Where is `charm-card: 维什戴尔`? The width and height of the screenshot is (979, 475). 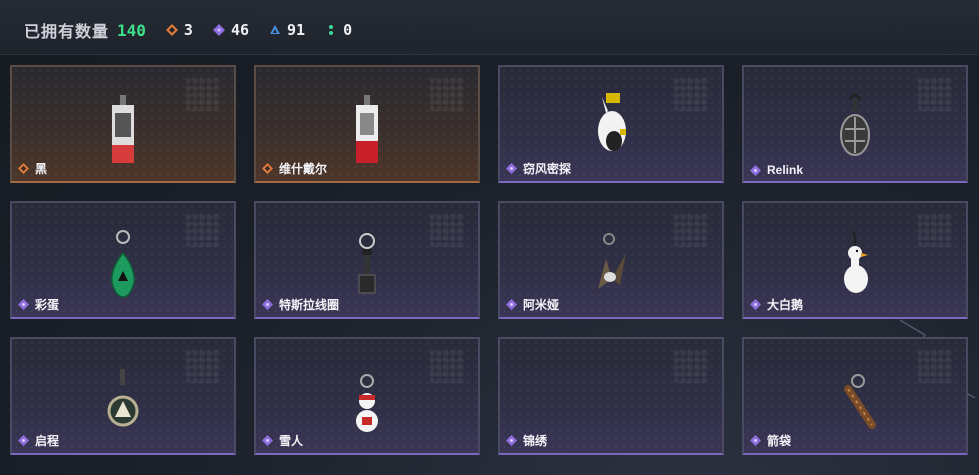 charm-card: 维什戴尔 is located at coordinates (367, 124).